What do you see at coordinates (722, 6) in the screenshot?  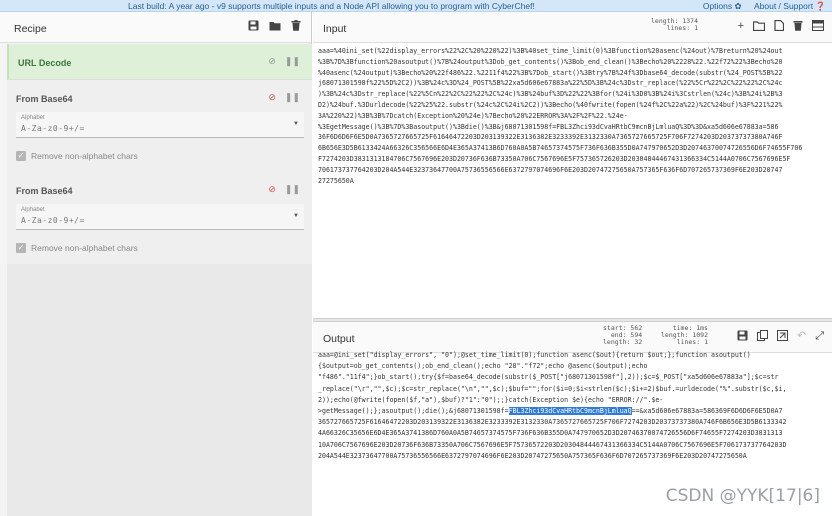 I see `options-link: Options ✿` at bounding box center [722, 6].